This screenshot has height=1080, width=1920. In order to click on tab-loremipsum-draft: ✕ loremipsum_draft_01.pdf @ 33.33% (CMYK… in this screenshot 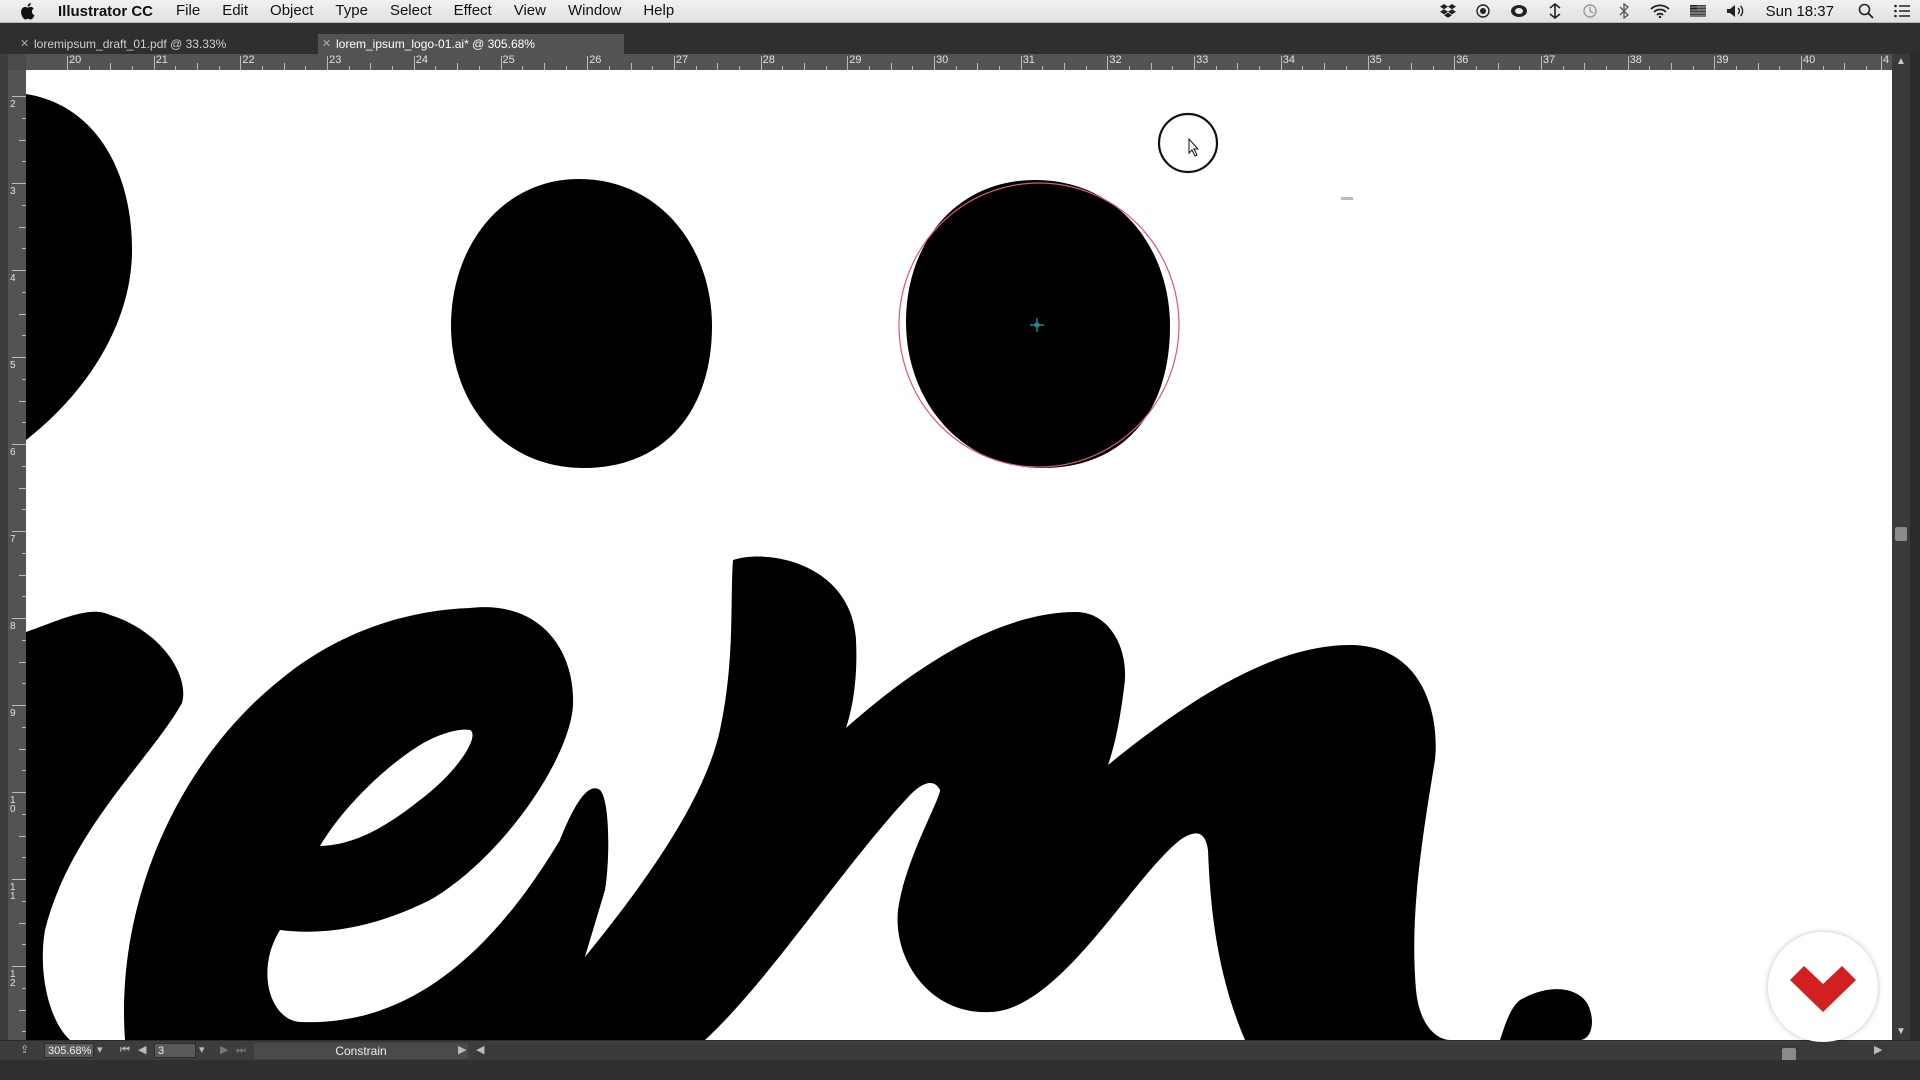, I will do `click(165, 52)`.